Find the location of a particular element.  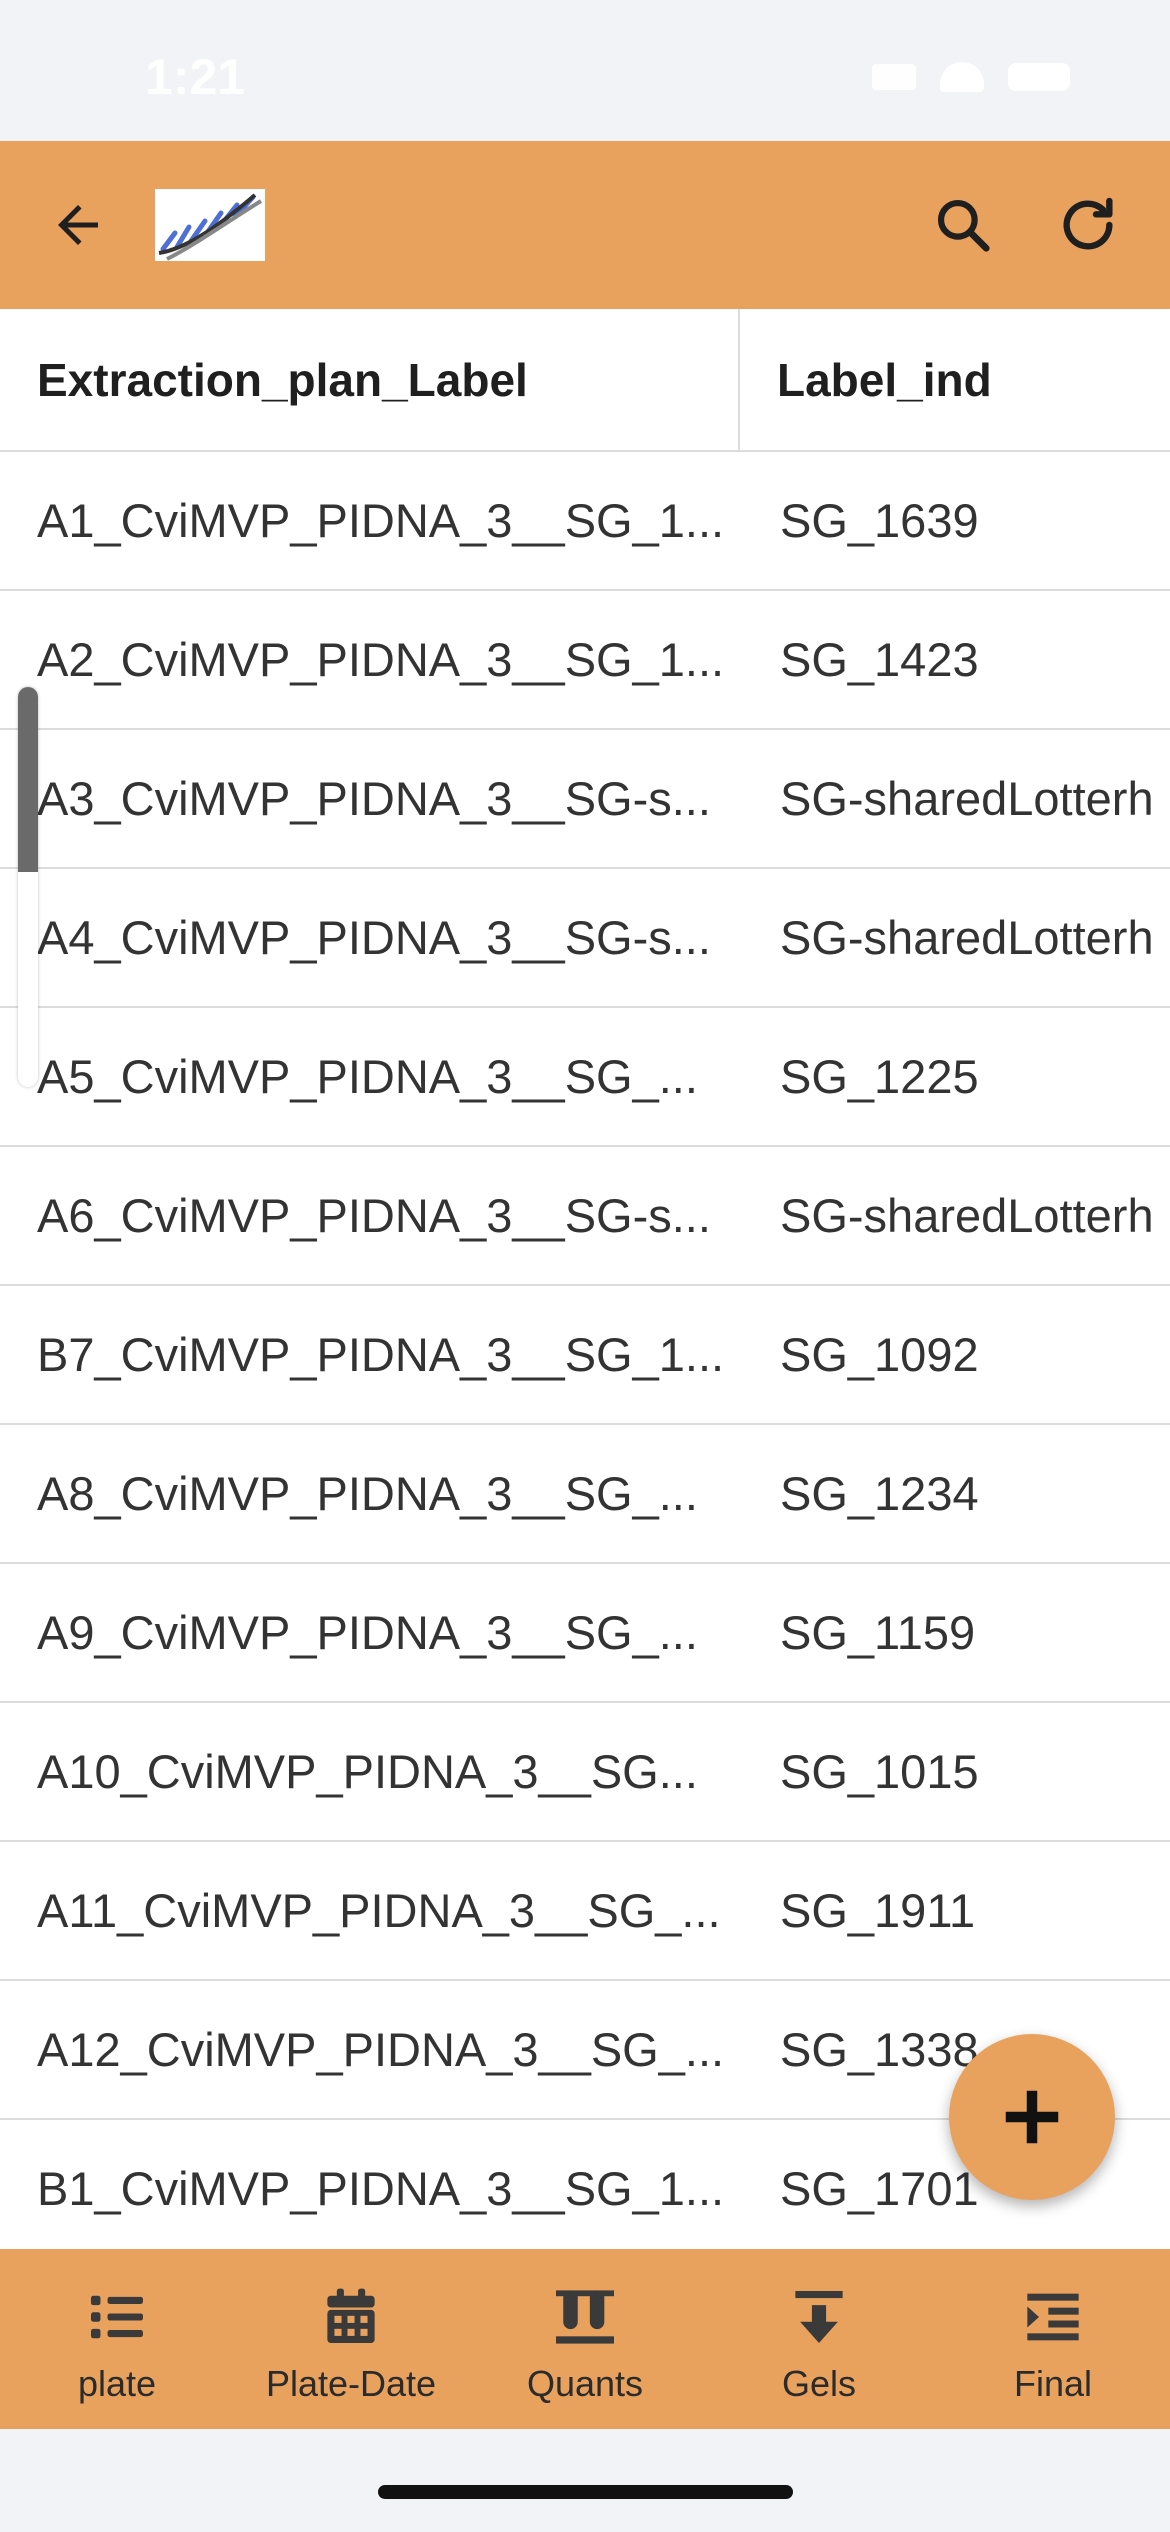

calendar-icon is located at coordinates (351, 2317).